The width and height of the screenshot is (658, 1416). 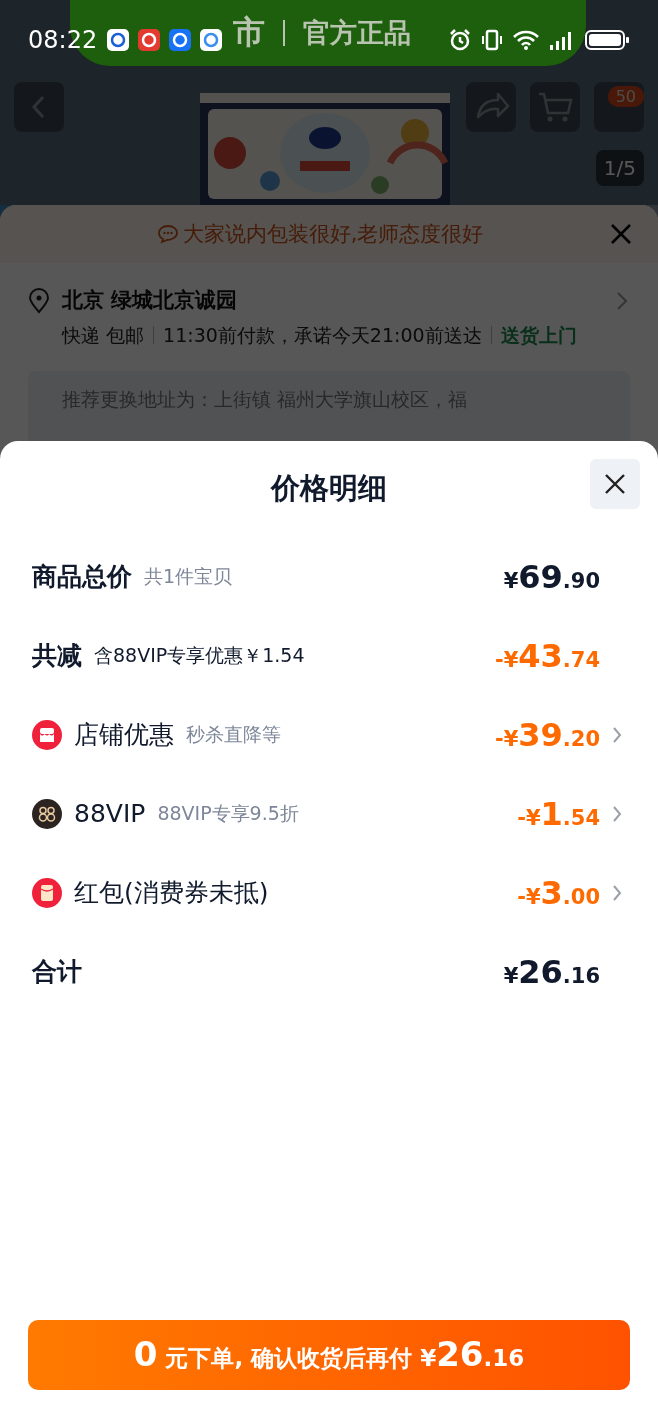 What do you see at coordinates (63, 40) in the screenshot?
I see `status-time: 08:22` at bounding box center [63, 40].